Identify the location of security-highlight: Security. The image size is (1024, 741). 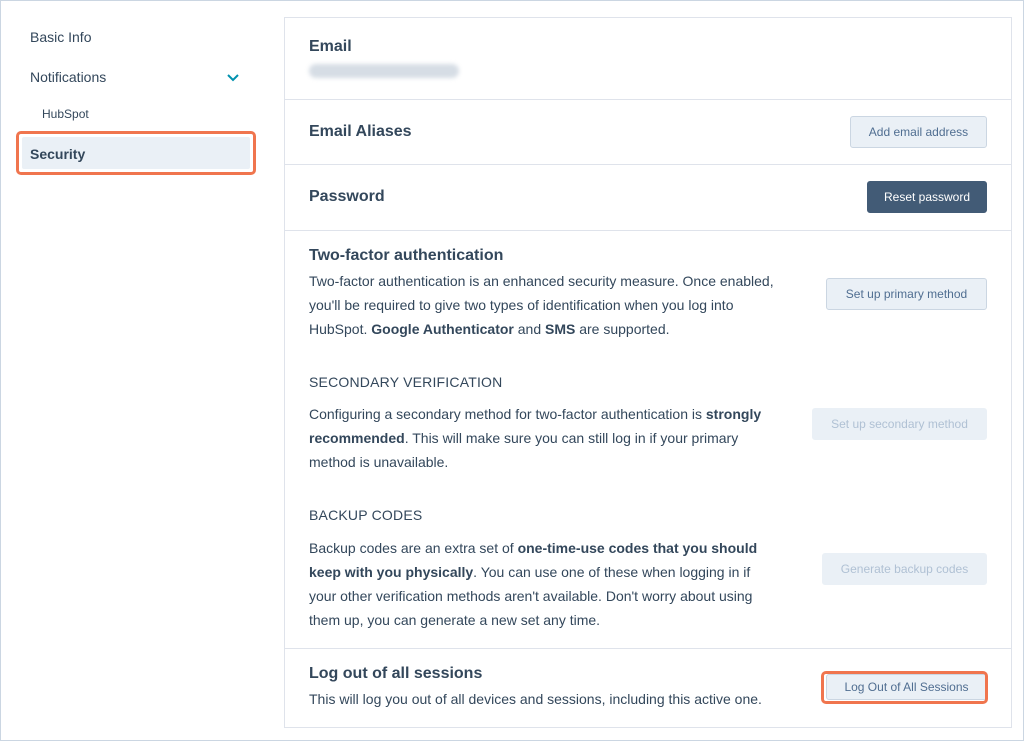
(136, 153).